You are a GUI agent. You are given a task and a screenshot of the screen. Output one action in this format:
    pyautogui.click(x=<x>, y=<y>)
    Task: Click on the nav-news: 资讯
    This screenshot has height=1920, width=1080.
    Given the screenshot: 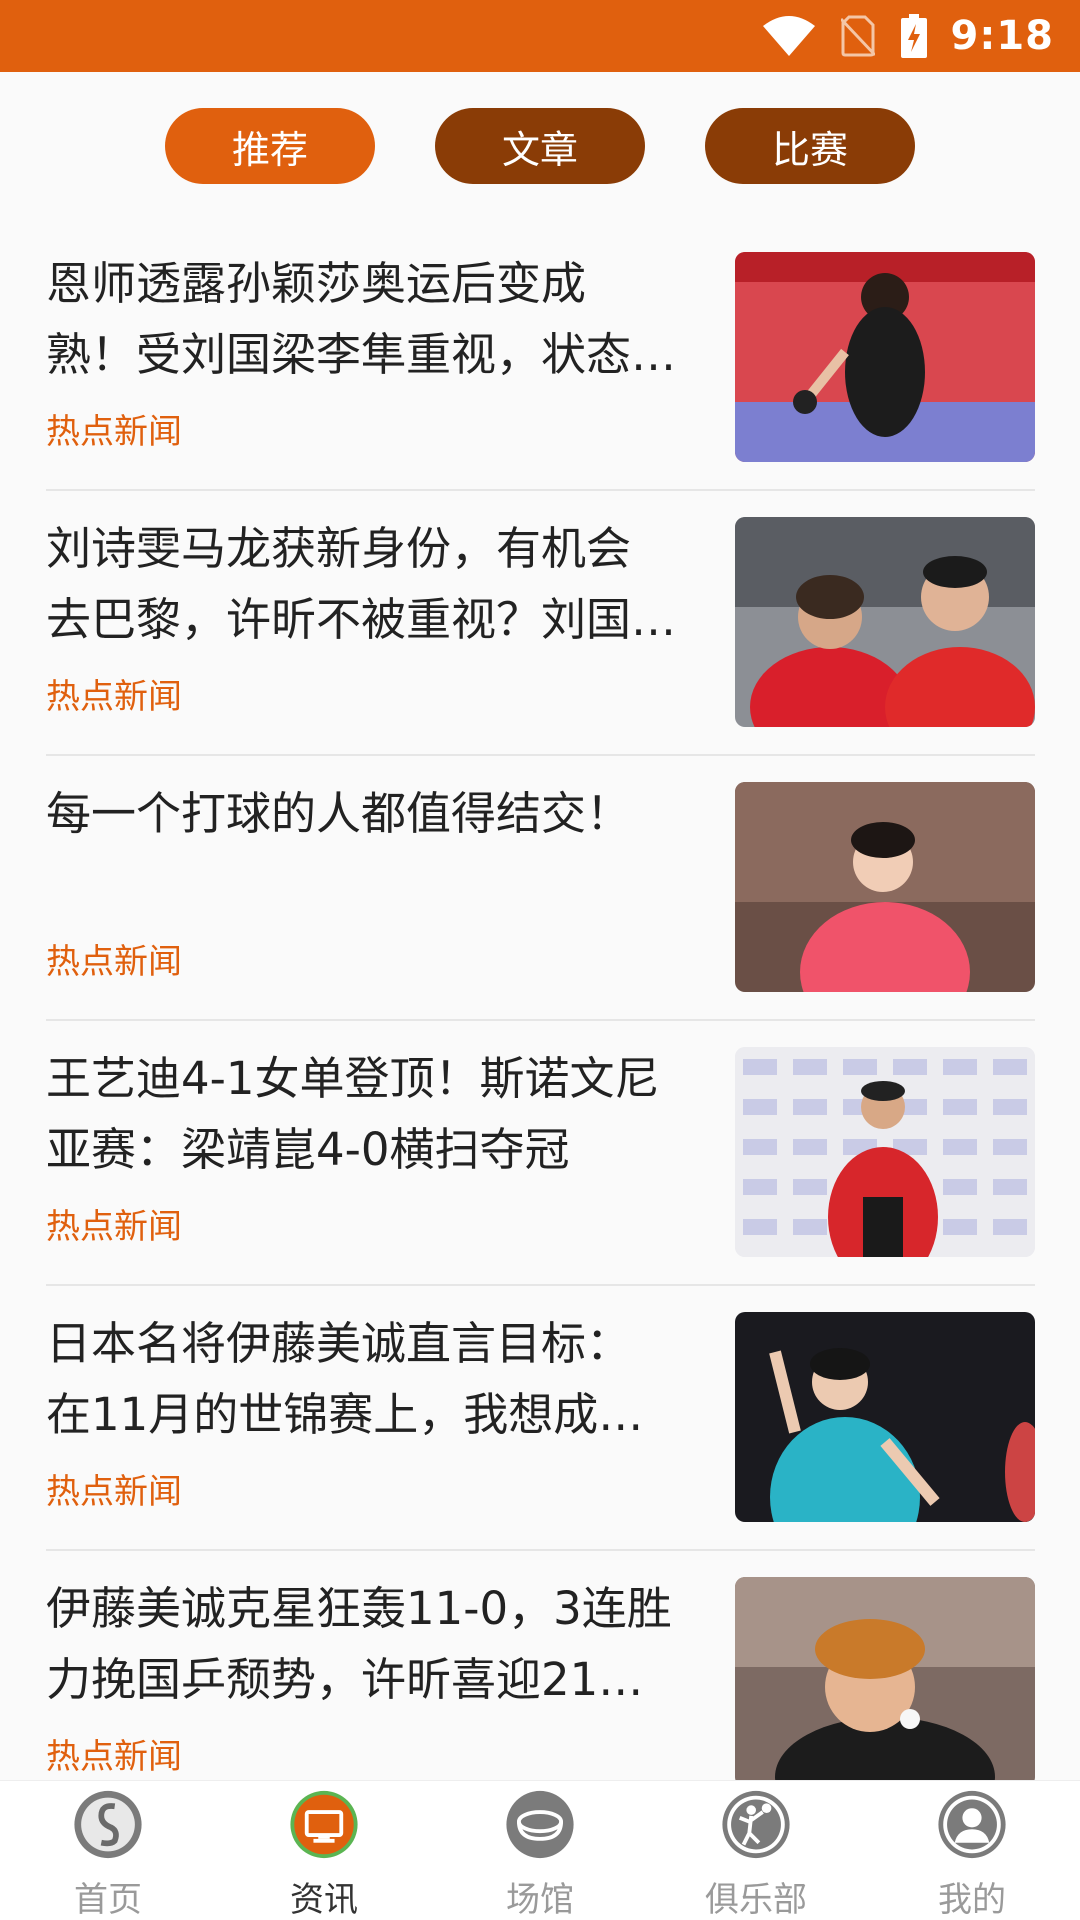 What is the action you would take?
    pyautogui.click(x=324, y=1850)
    